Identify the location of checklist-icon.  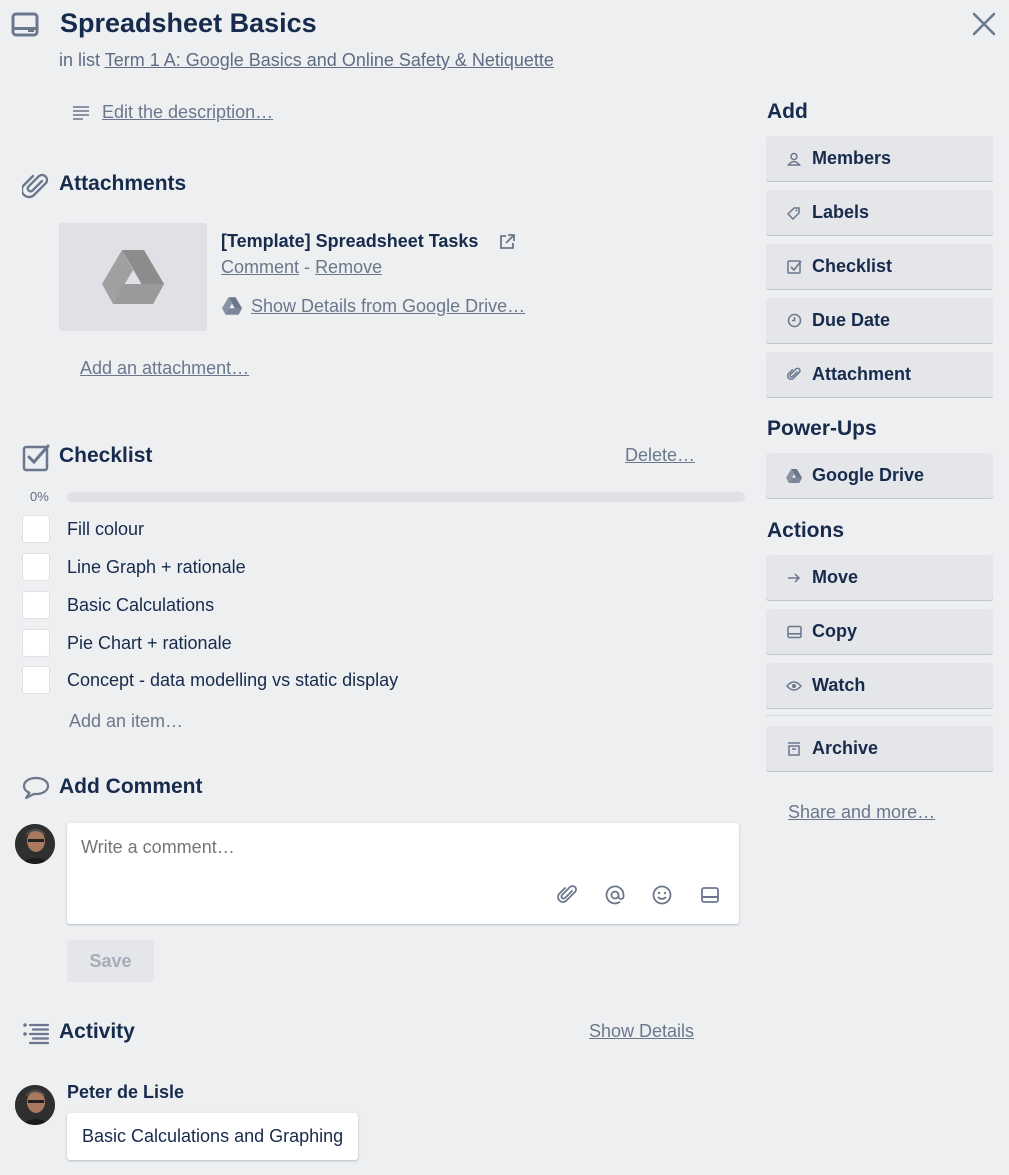
(36, 460).